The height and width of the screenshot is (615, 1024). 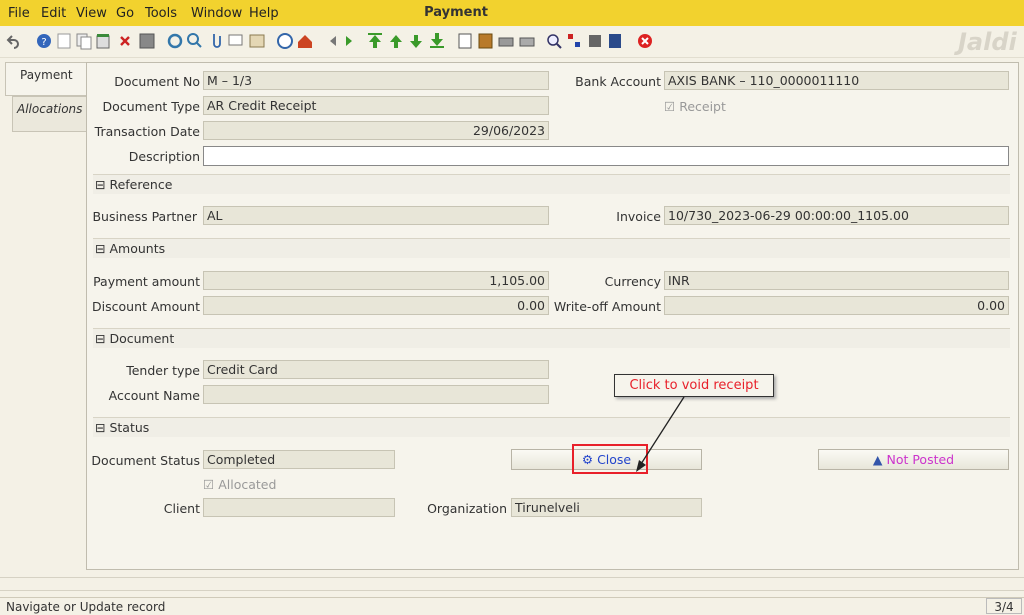 What do you see at coordinates (702, 106) in the screenshot?
I see `receipt-label: Receipt` at bounding box center [702, 106].